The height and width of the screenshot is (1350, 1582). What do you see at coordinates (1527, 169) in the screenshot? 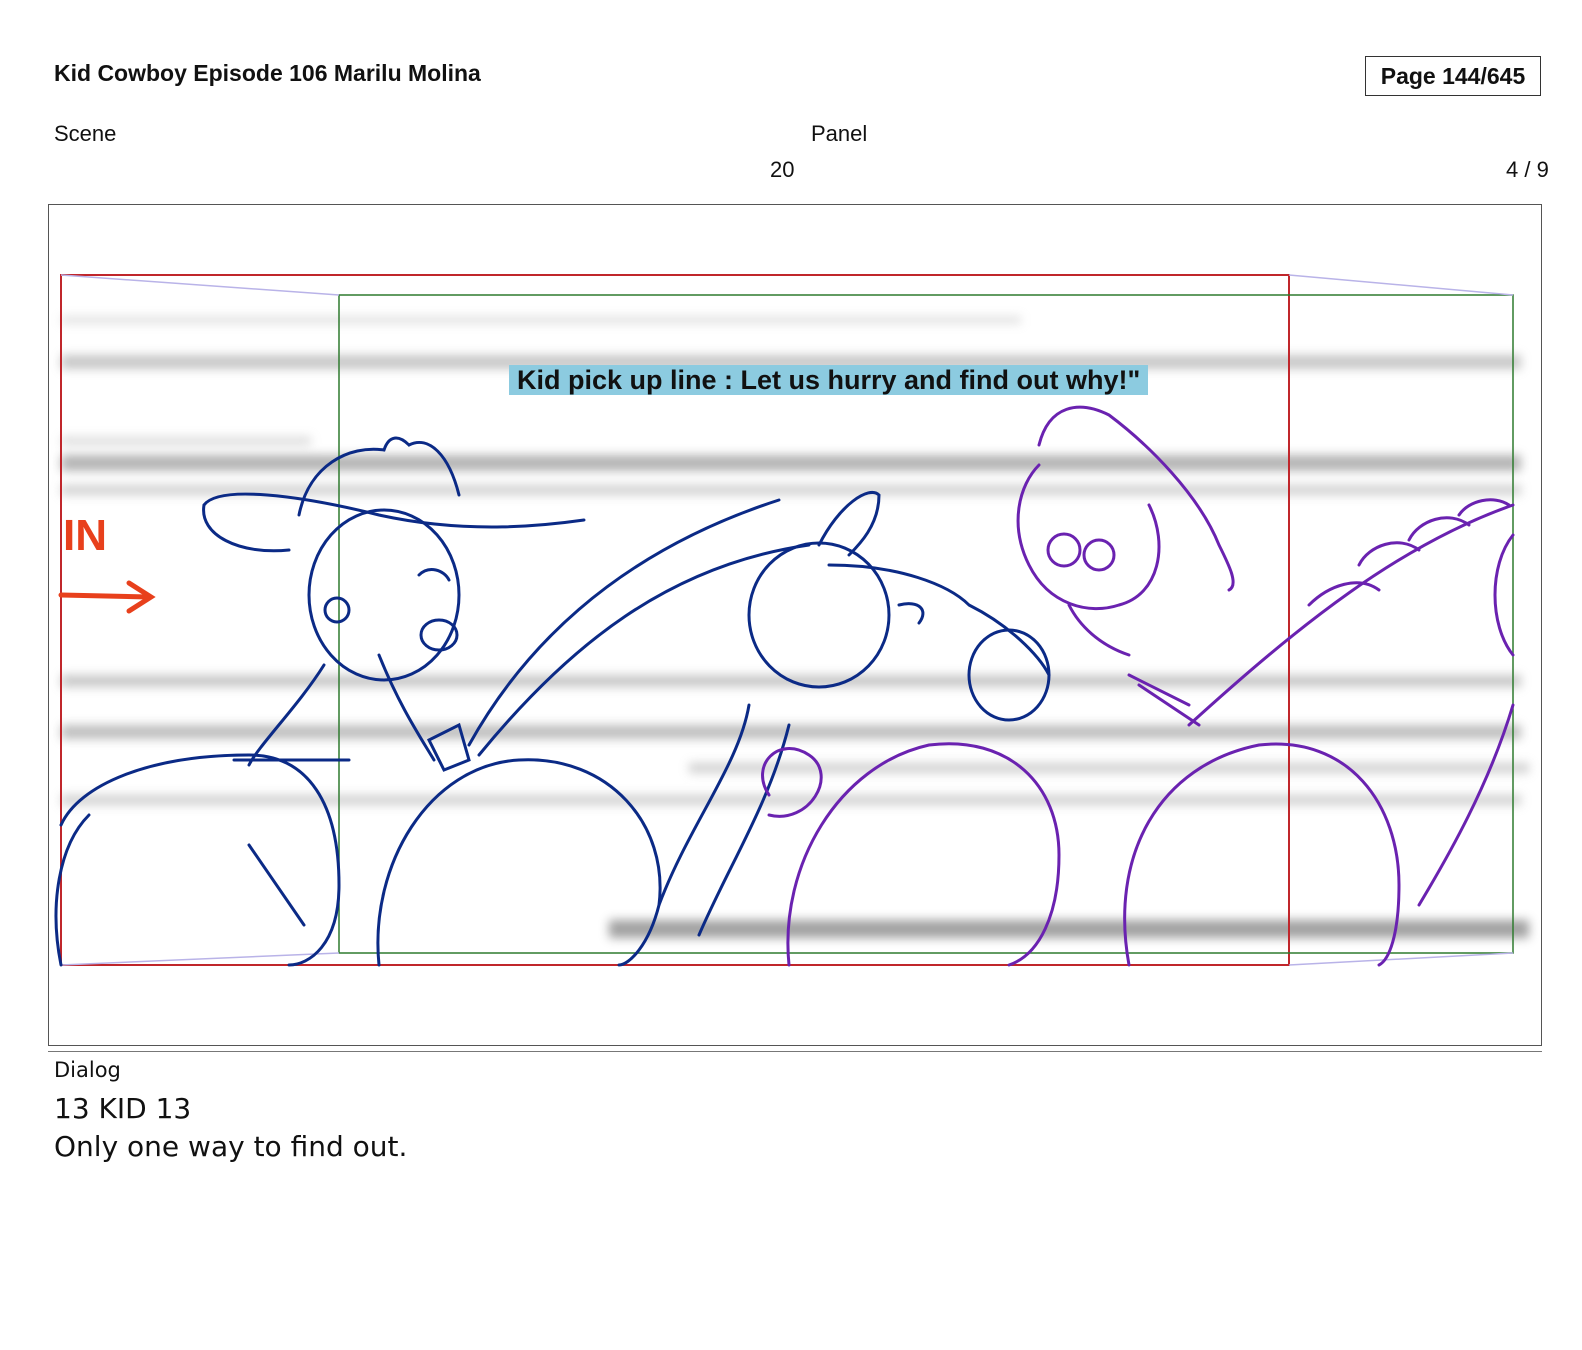
I see `panel-number: 4 / 9` at bounding box center [1527, 169].